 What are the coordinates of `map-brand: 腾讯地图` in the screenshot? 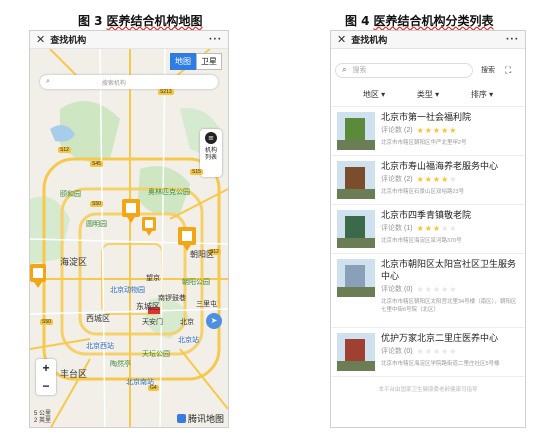 It's located at (200, 418).